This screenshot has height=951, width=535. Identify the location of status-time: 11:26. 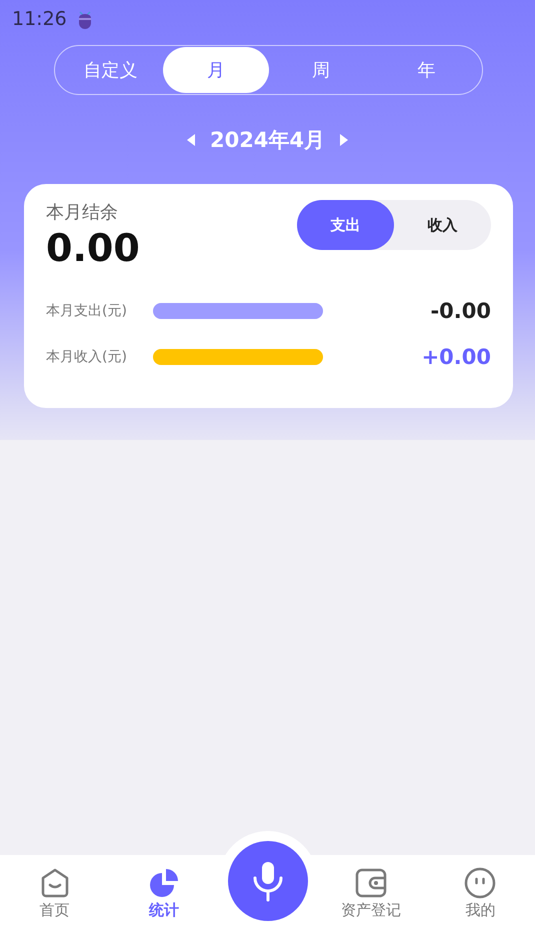
(39, 19).